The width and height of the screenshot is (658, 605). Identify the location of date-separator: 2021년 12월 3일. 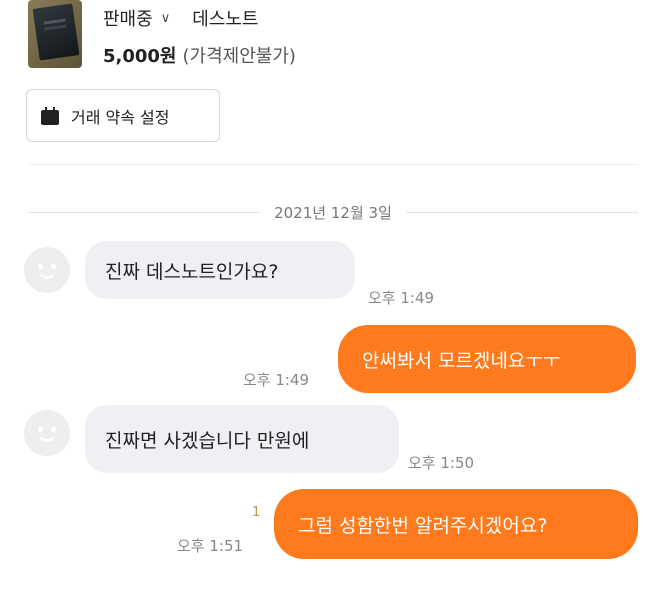
(333, 212).